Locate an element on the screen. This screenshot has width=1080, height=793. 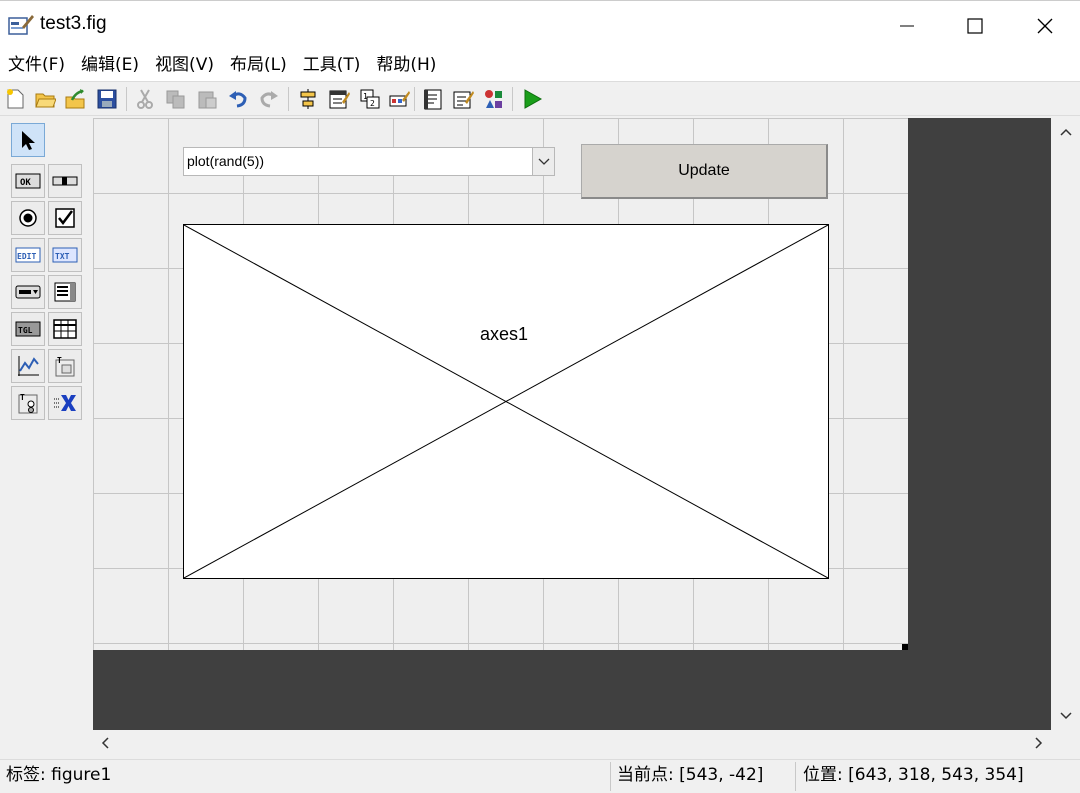
vertical-scrollbar is located at coordinates (1065, 424).